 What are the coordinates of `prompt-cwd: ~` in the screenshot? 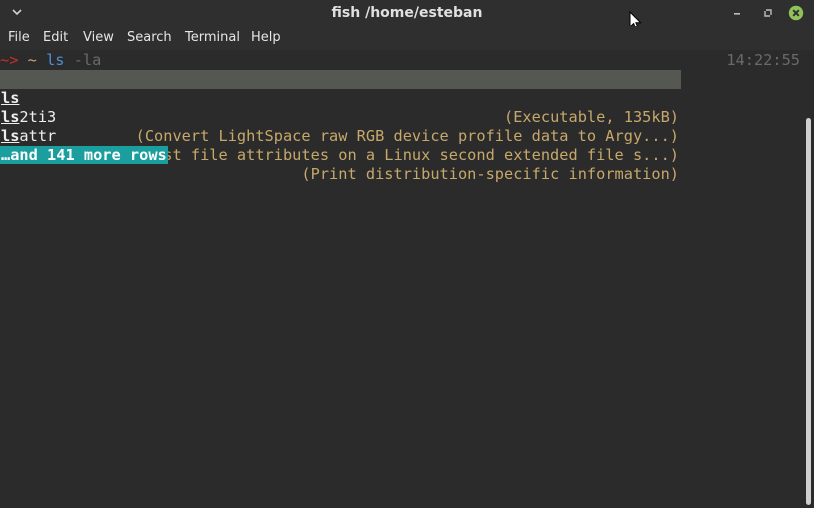 It's located at (32, 60).